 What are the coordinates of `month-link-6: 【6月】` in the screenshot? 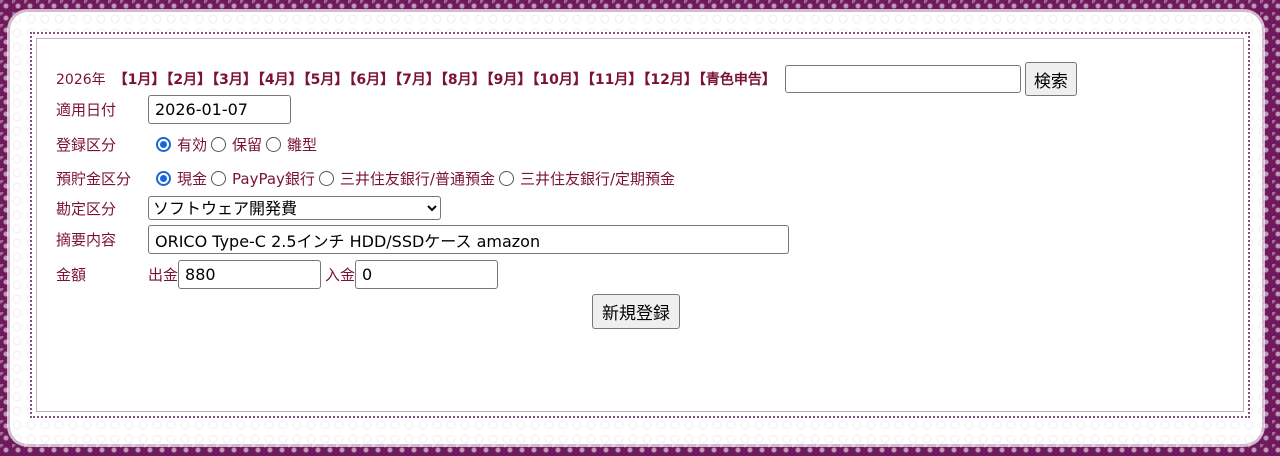 It's located at (371, 80).